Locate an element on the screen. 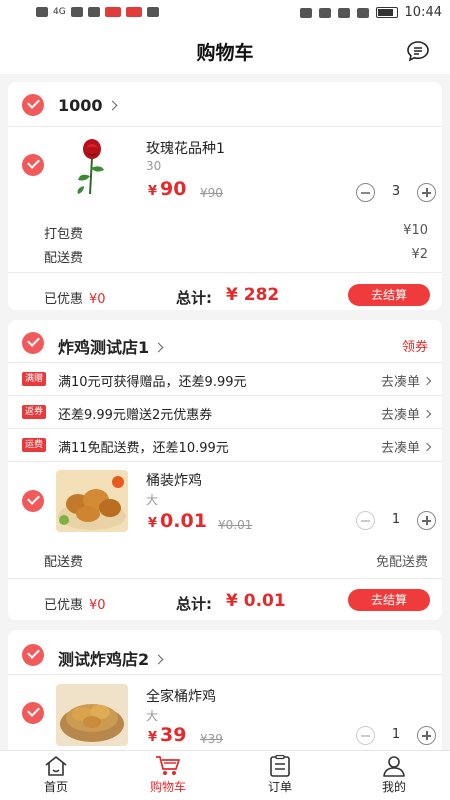 The height and width of the screenshot is (800, 450). original-price: ¥0.01 is located at coordinates (235, 525).